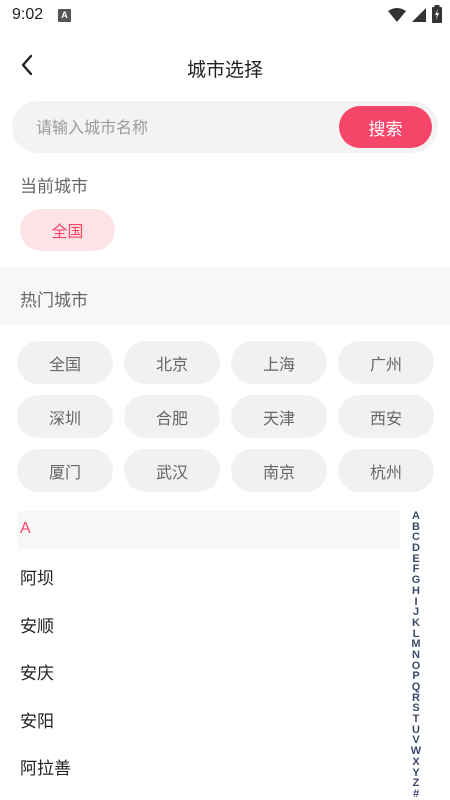 This screenshot has height=800, width=450. Describe the element at coordinates (419, 16) in the screenshot. I see `signal-icon` at that location.